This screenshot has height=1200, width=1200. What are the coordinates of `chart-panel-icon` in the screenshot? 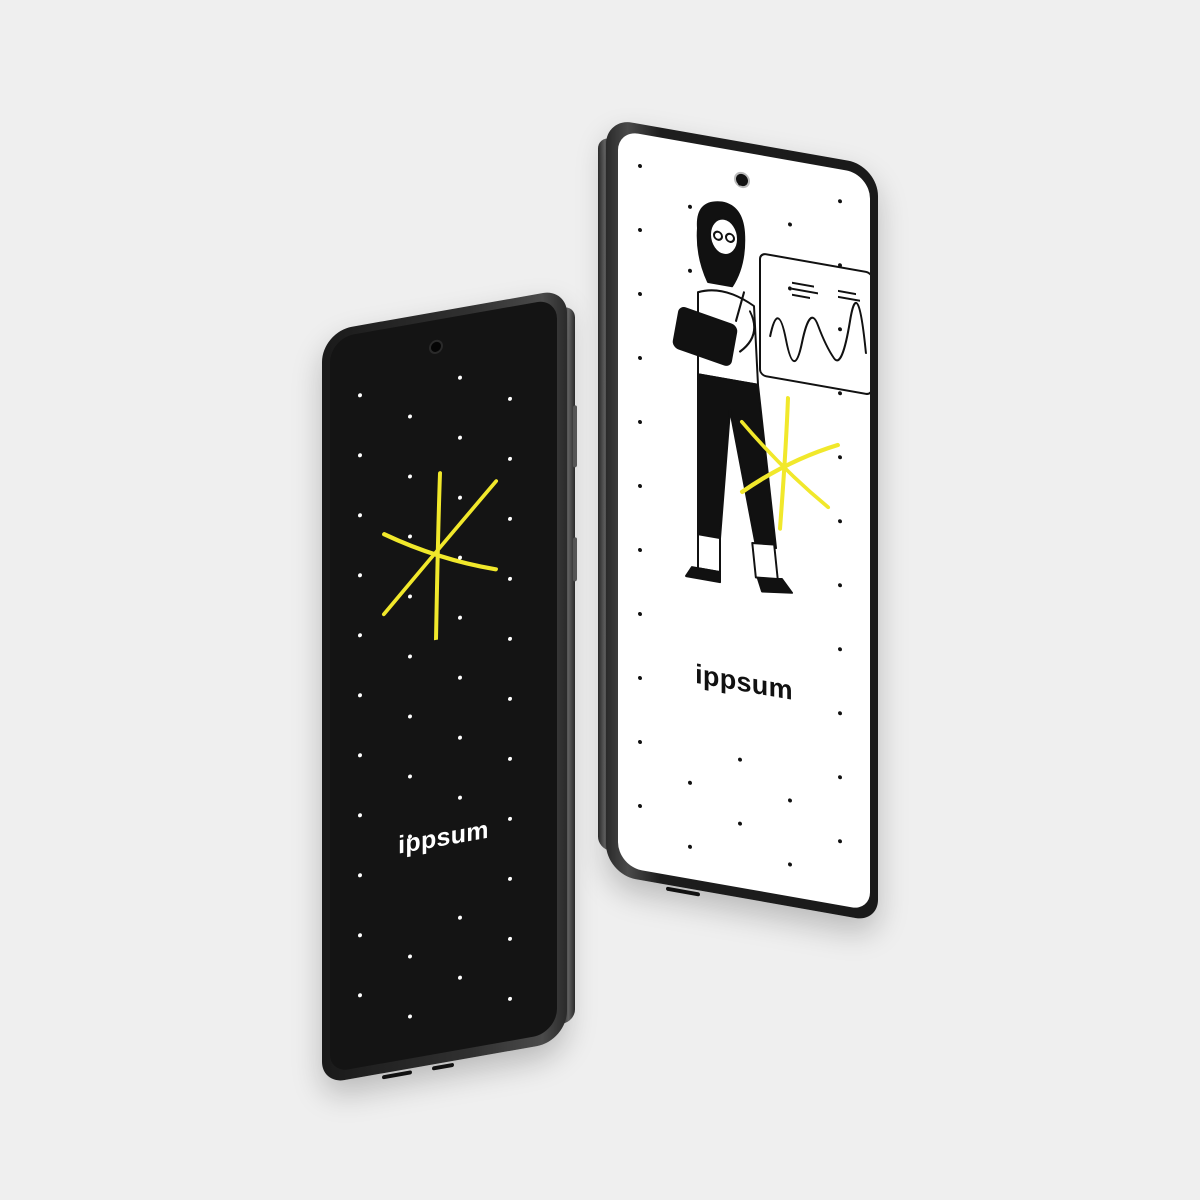 It's located at (814, 324).